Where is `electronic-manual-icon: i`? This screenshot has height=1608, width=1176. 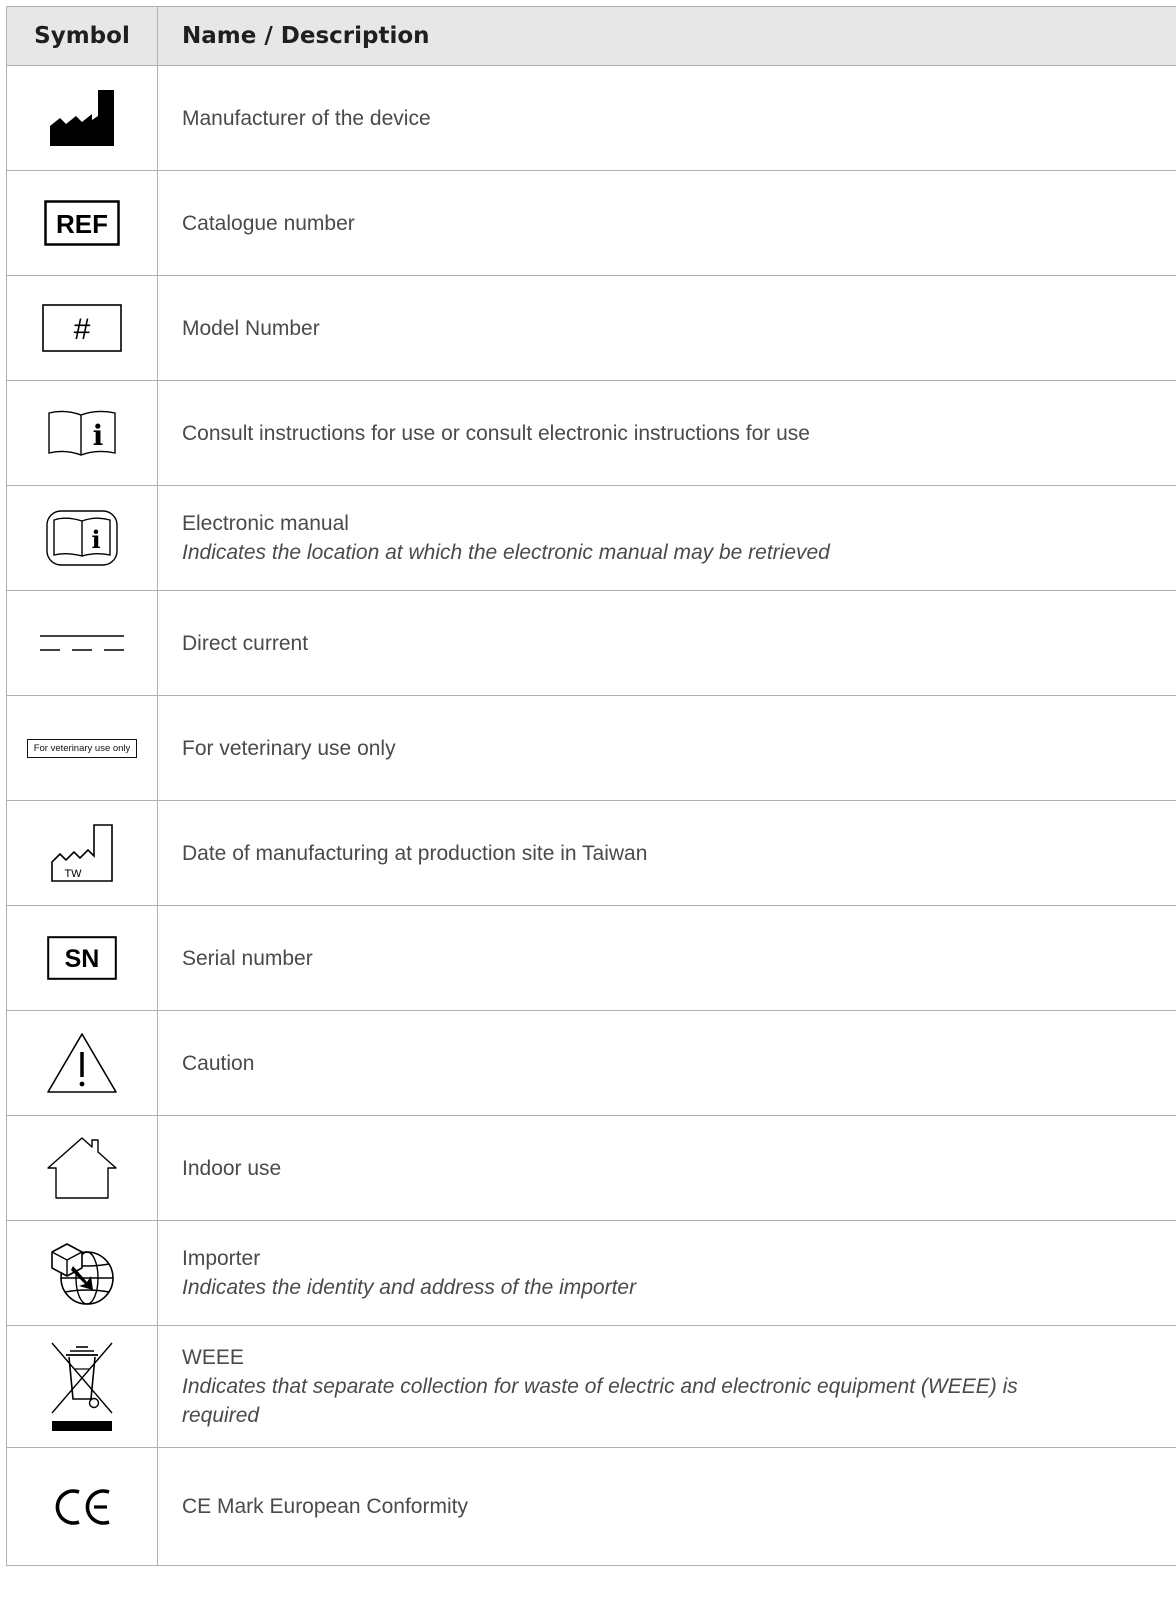 electronic-manual-icon: i is located at coordinates (82, 538).